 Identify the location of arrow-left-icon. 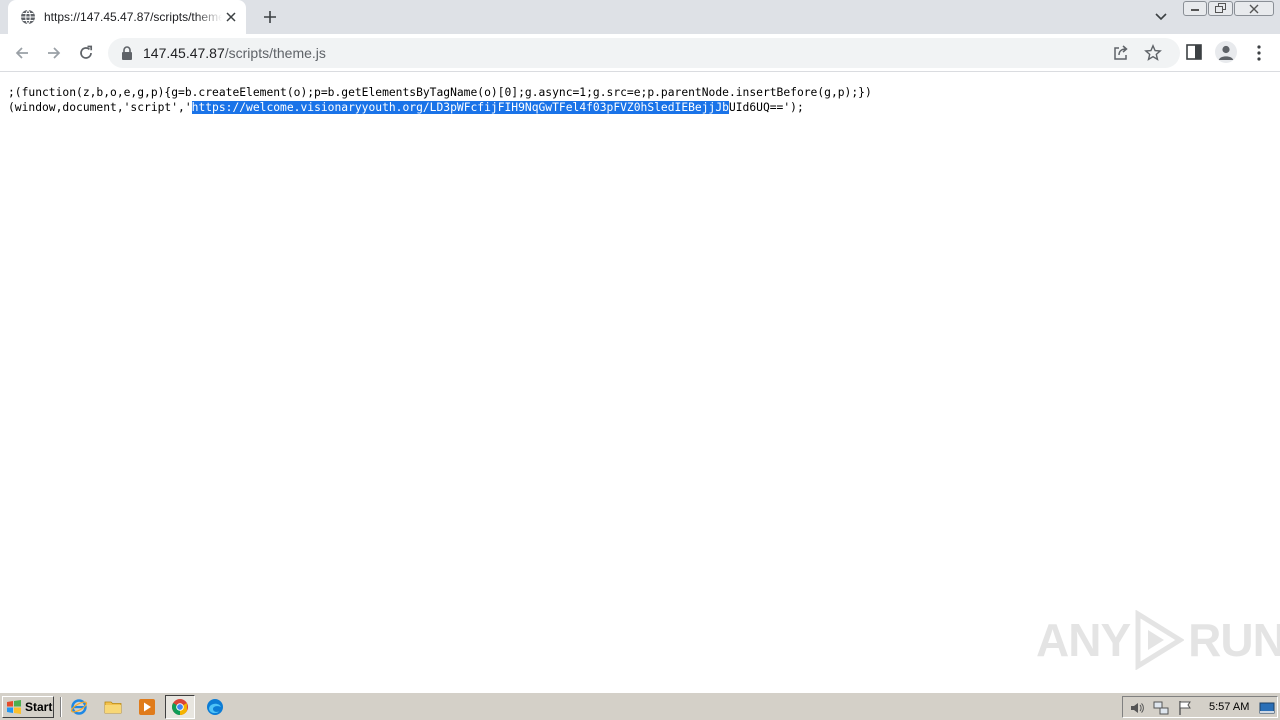
(21, 53).